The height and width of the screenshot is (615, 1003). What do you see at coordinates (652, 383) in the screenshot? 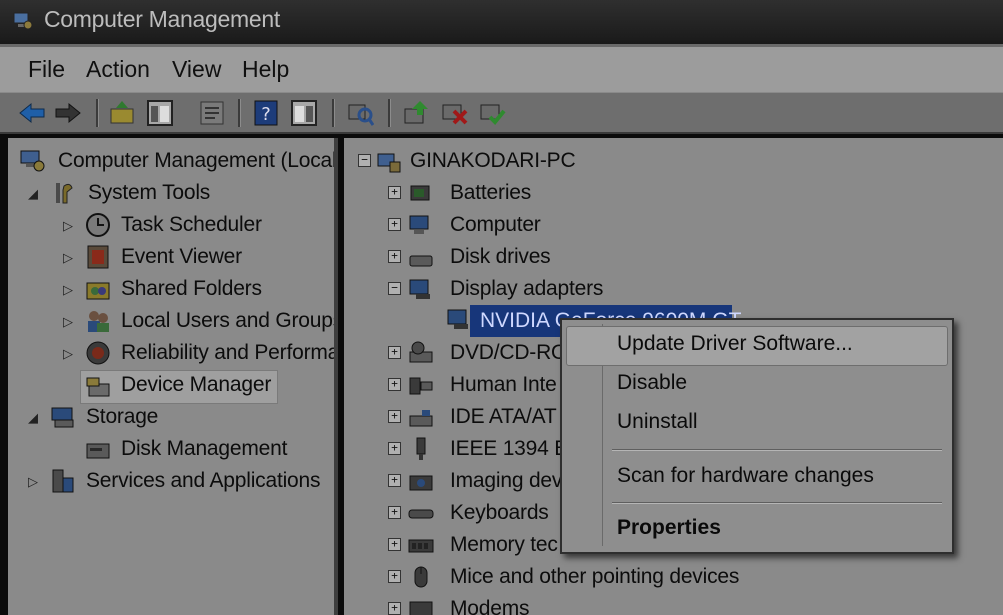
I see `menu-item-disable: Disable` at bounding box center [652, 383].